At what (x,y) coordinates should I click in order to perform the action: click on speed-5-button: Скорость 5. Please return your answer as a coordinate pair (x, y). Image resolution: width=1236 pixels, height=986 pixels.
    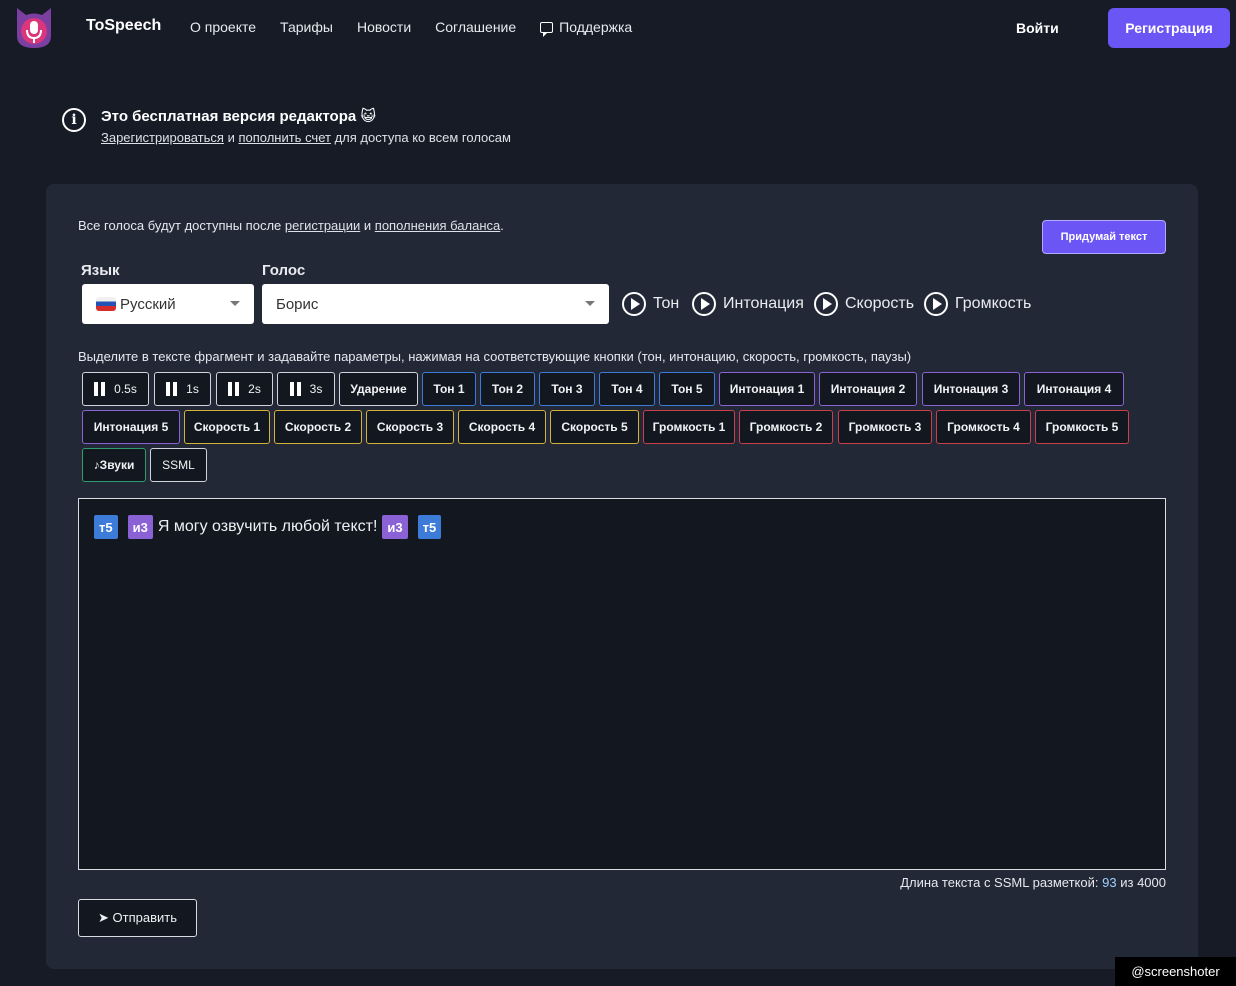
    Looking at the image, I should click on (594, 427).